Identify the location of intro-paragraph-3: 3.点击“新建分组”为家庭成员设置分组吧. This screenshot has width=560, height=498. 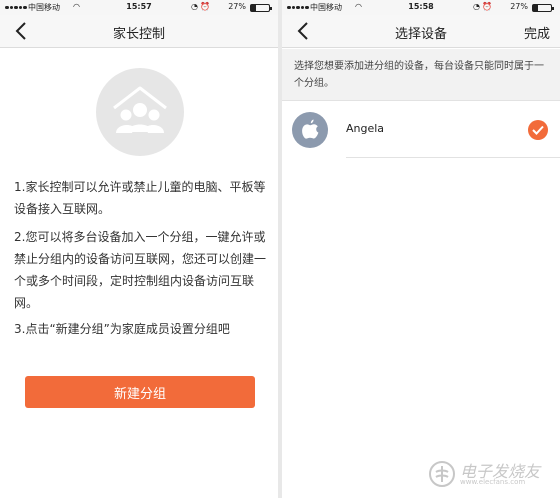
(122, 329).